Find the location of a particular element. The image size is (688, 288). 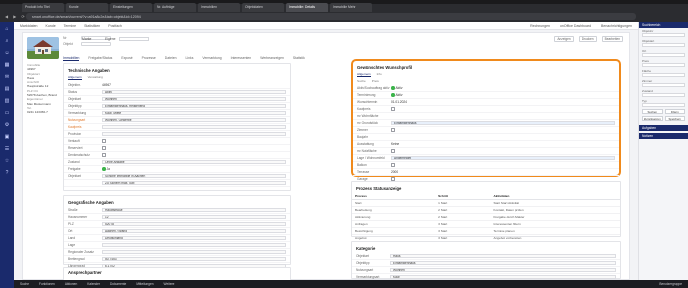

table-row: Bearbeitung 2 Start Kontakt, Daten prüfen is located at coordinates (486, 210).